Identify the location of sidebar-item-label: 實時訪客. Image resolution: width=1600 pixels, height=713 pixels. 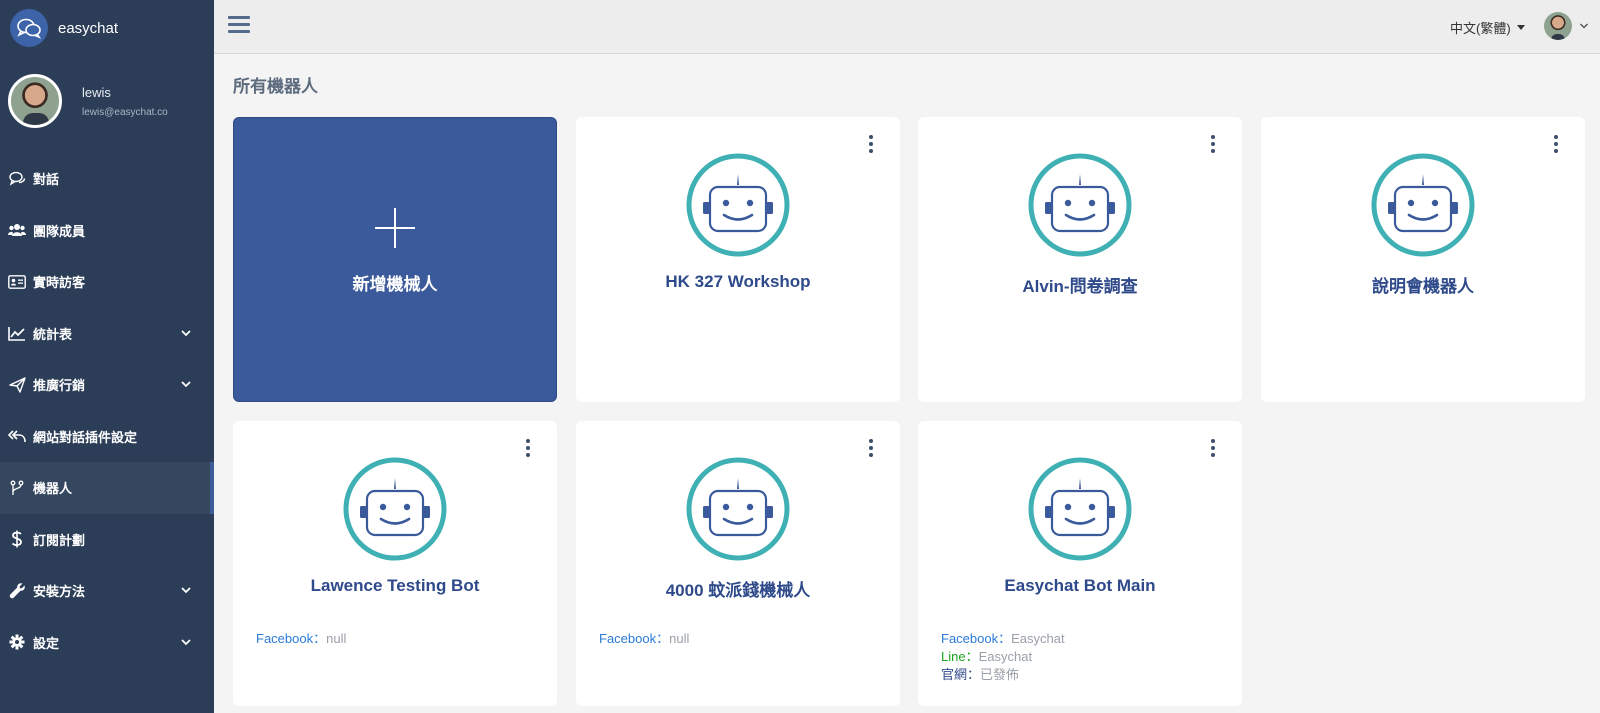
(59, 283).